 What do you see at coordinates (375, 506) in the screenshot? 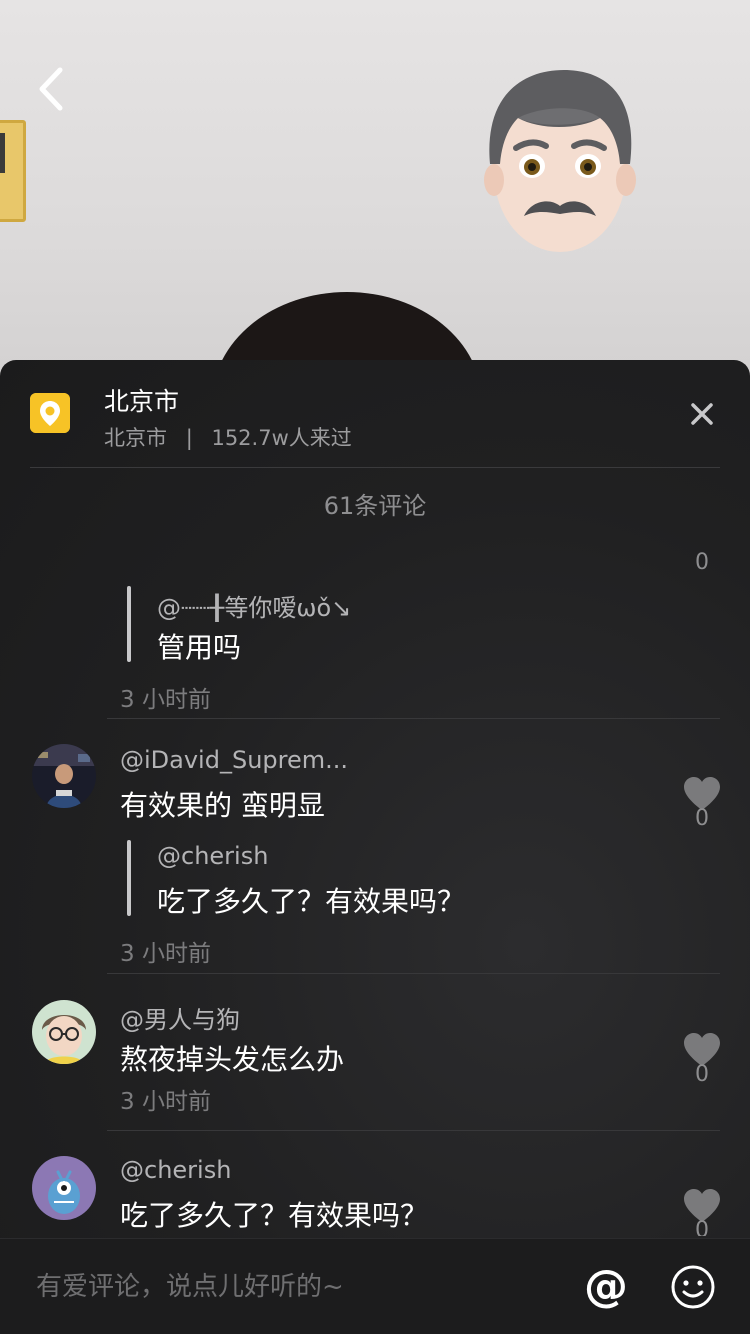
I see `comment-count: 61条评论` at bounding box center [375, 506].